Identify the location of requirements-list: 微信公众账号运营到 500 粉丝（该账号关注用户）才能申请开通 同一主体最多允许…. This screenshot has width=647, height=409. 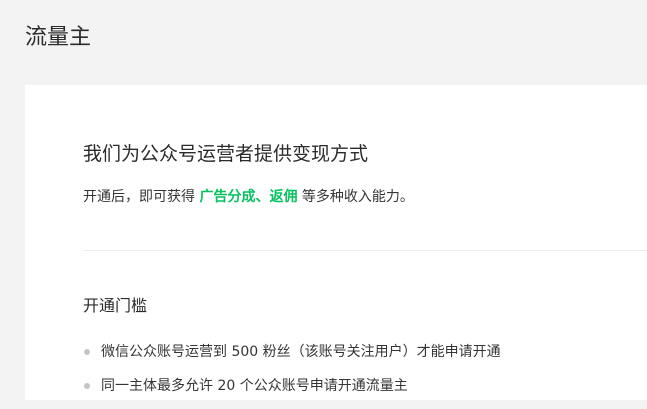
(292, 375).